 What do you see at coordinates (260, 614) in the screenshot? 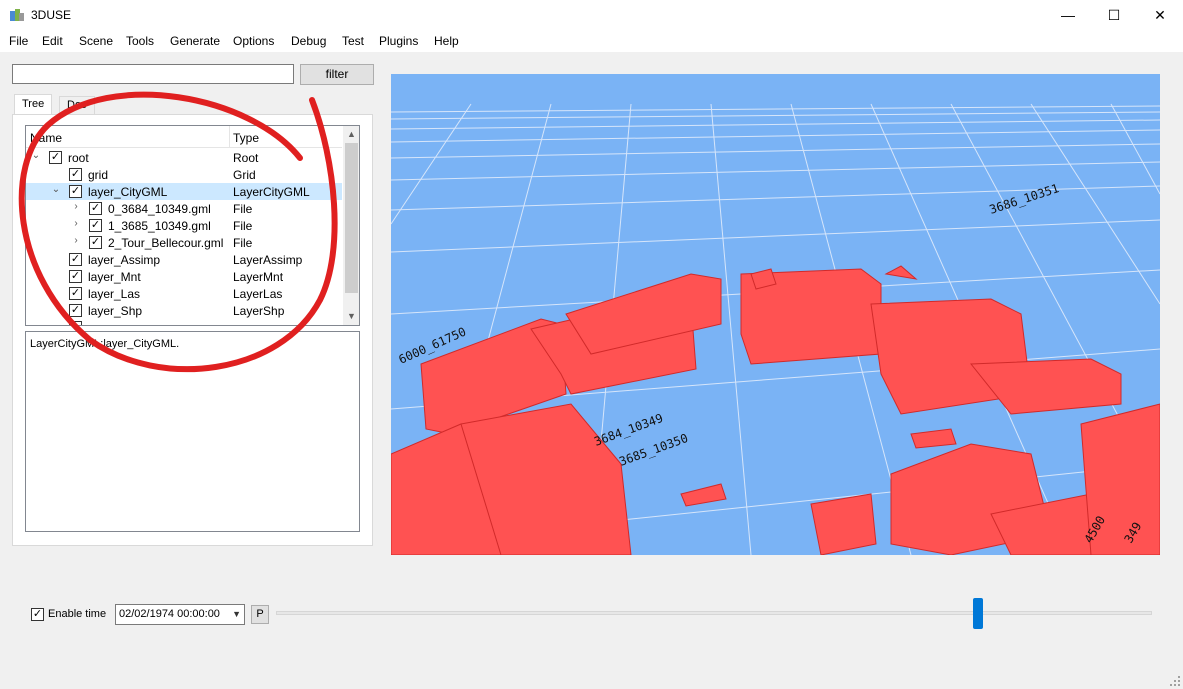
I see `p-button: P` at bounding box center [260, 614].